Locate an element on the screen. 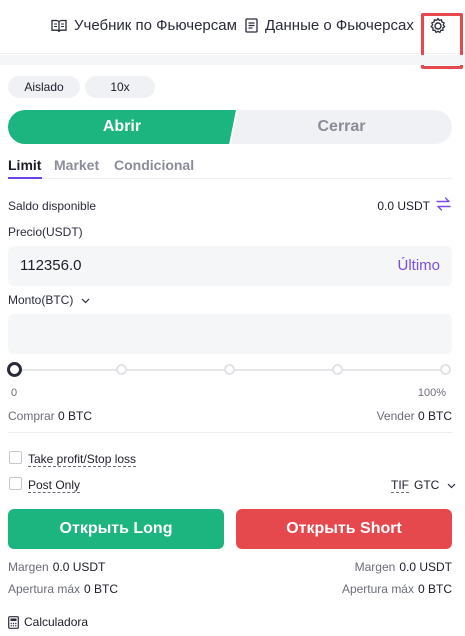 The image size is (465, 636). book-icon is located at coordinates (59, 25).